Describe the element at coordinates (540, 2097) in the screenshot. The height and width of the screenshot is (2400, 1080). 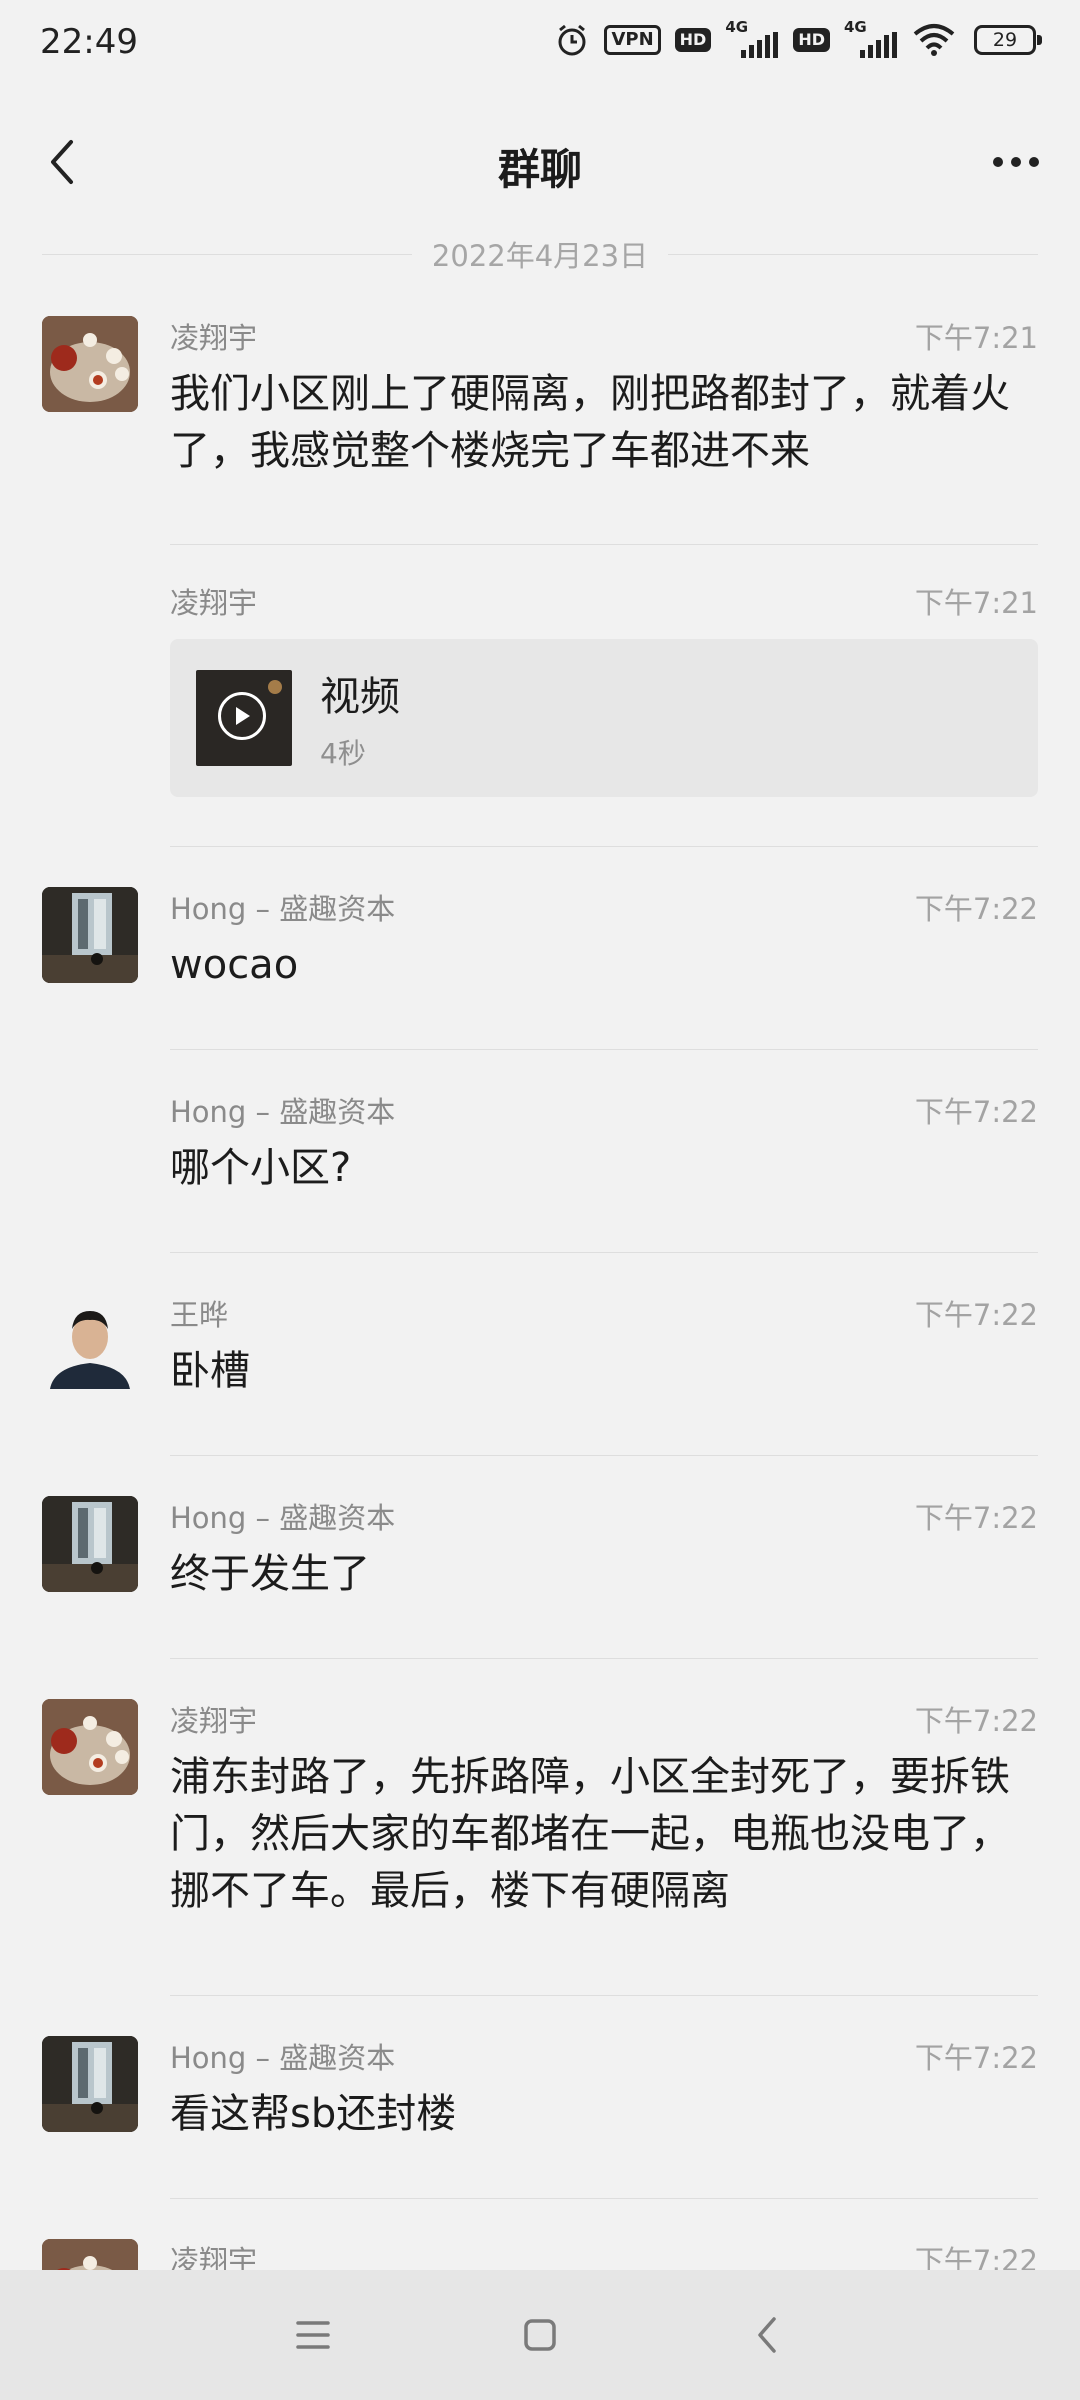
I see `message-item: Hong – 盛趣资本 下午7:22 看这帮sb还封楼` at that location.